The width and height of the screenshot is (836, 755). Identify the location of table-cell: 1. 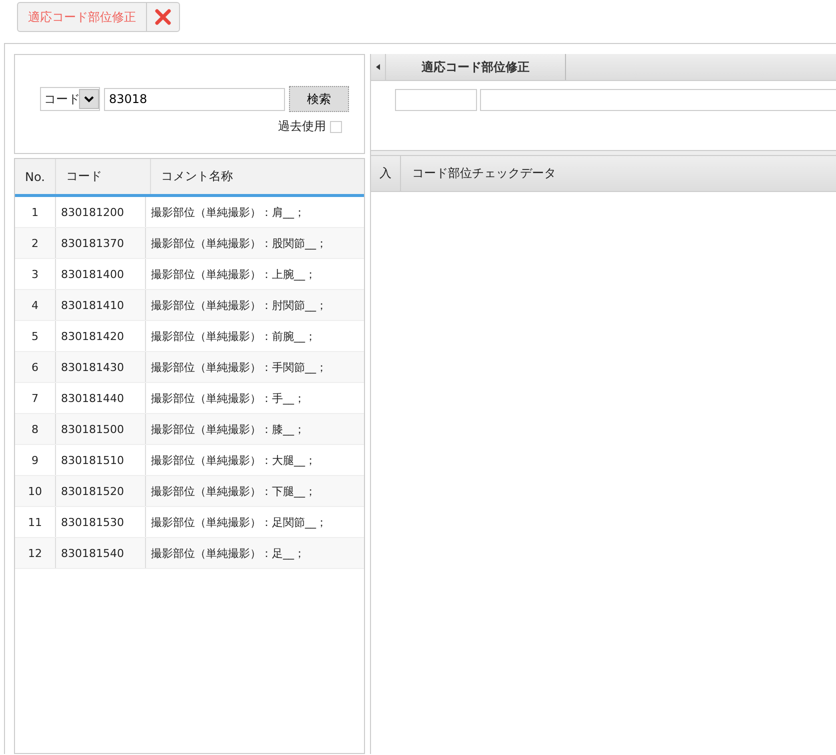
(35, 212).